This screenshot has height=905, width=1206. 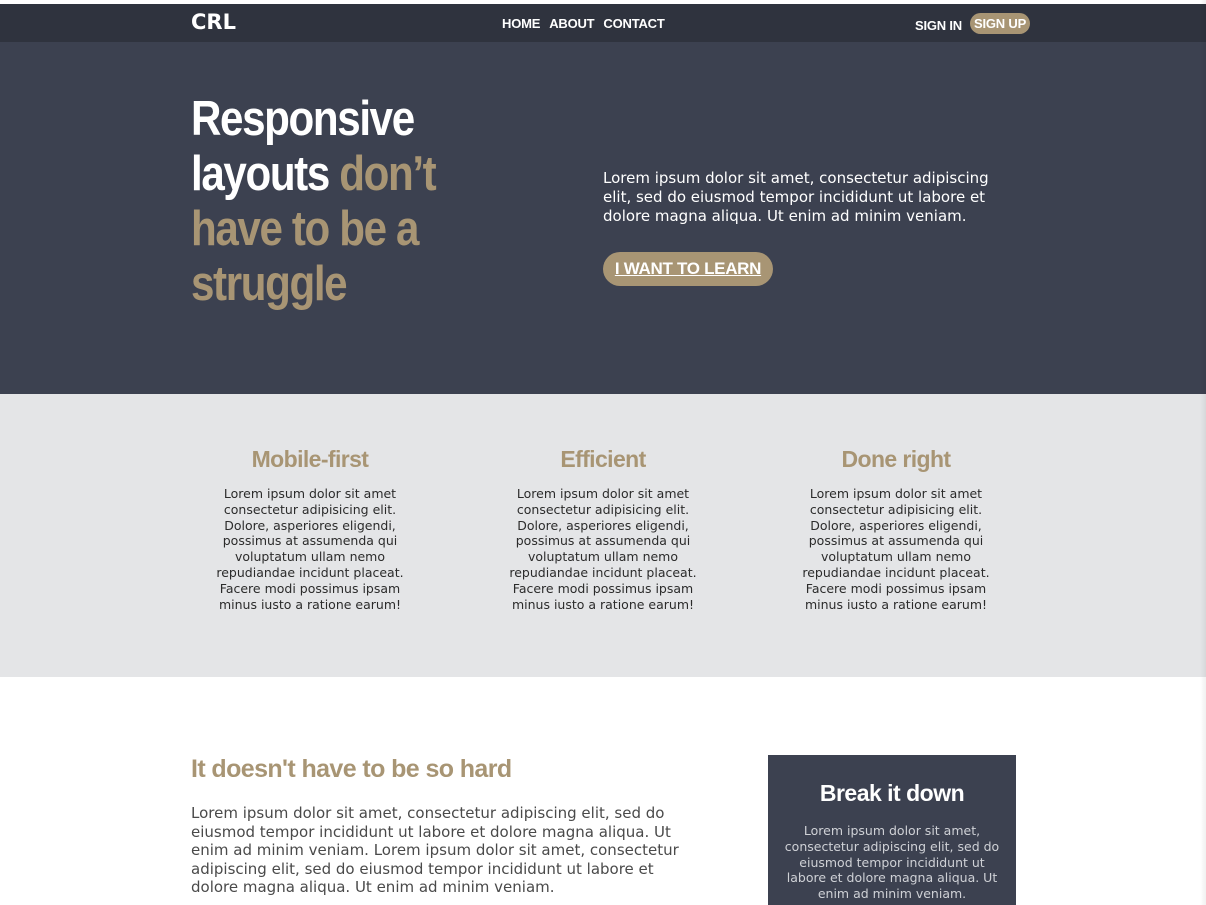 I want to click on hero-title-line-2: layouts, so click(x=265, y=174).